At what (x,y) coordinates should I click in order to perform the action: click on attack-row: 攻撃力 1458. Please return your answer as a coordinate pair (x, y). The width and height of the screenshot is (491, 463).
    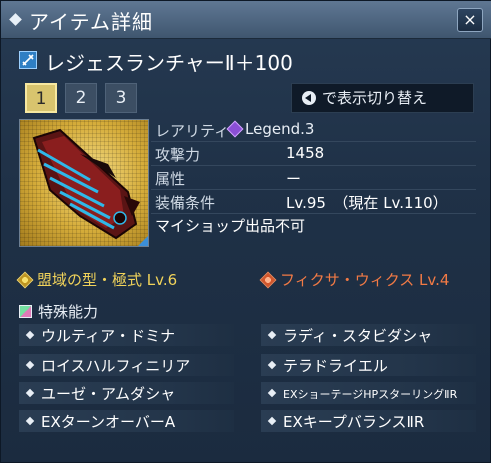
    Looking at the image, I should click on (313, 154).